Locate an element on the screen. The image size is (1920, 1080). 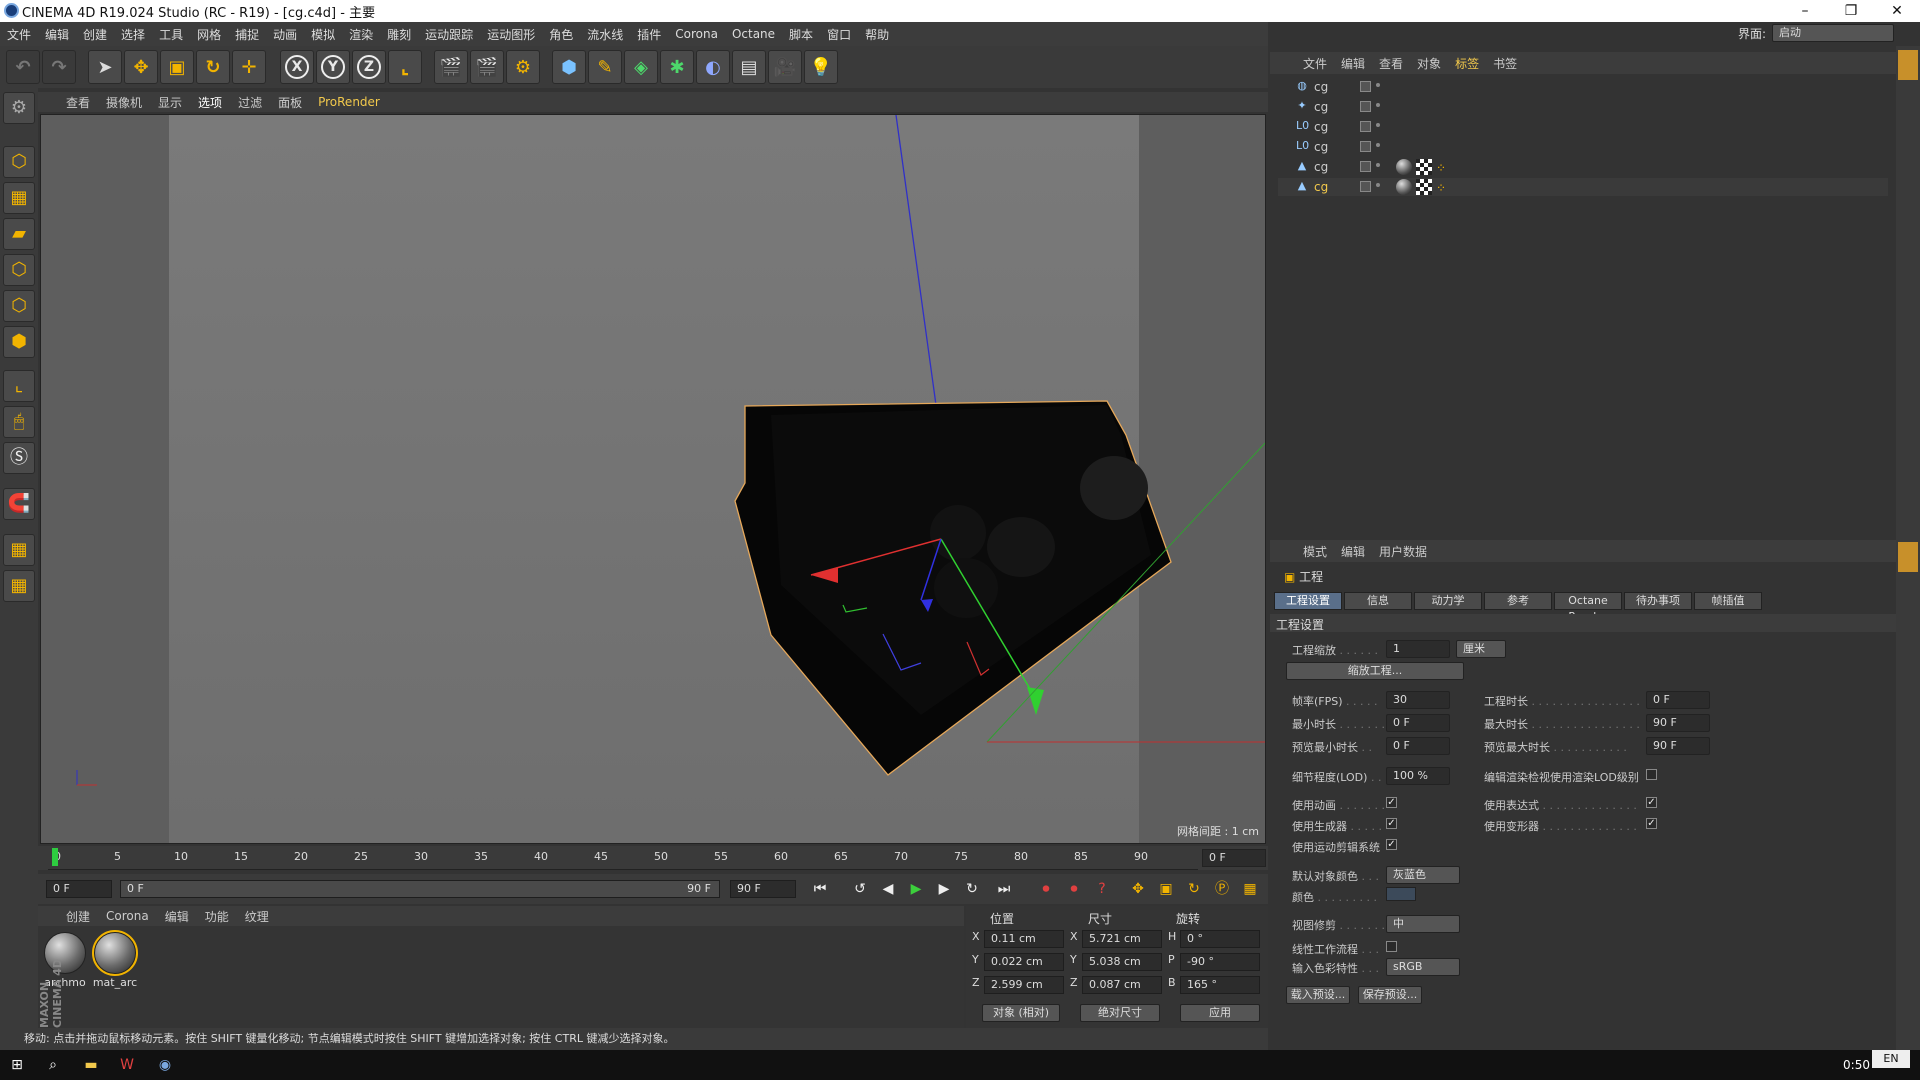
x-axis-lock-button: X is located at coordinates (297, 67).